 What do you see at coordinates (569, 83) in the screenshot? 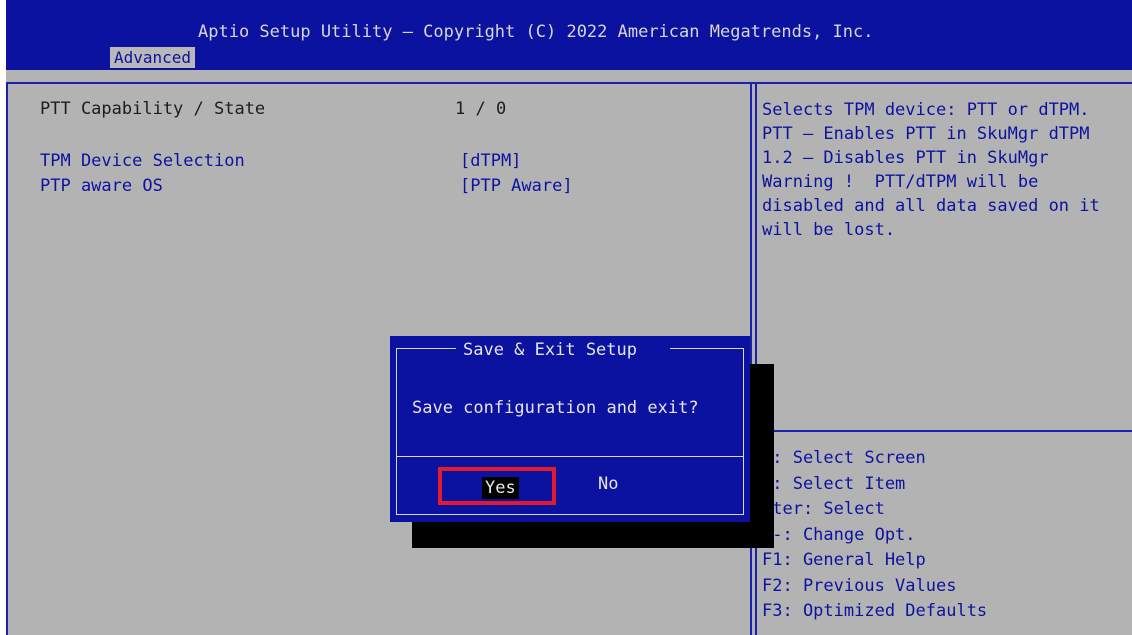
I see `top-frame-line` at bounding box center [569, 83].